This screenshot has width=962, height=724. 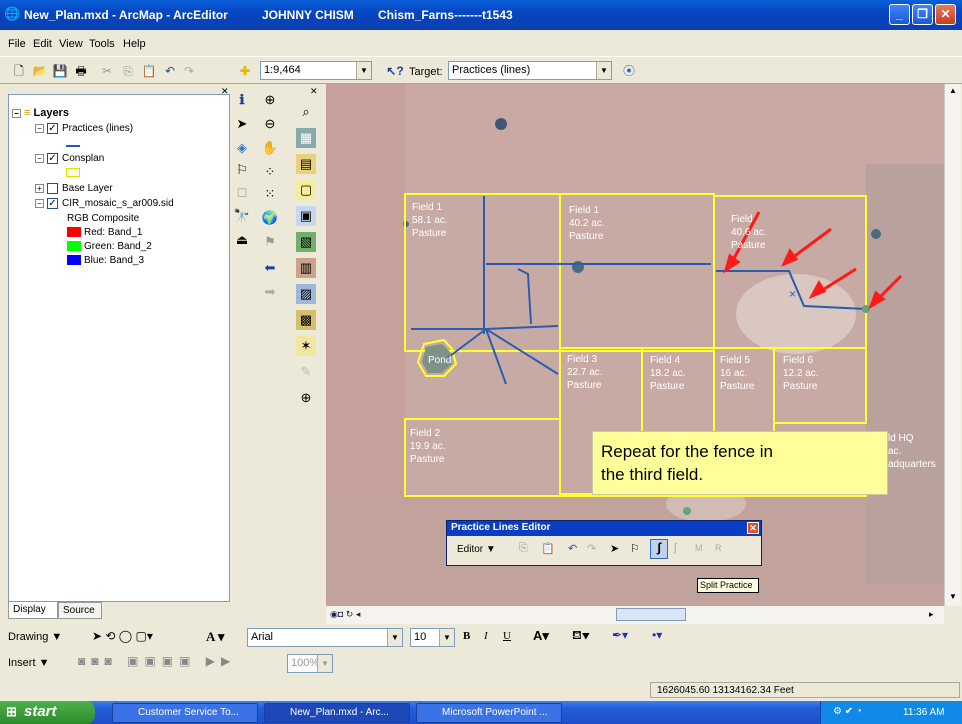 What do you see at coordinates (122, 636) in the screenshot?
I see `select-elements-icon: ➤ ⟲ ◯ ▢▾` at bounding box center [122, 636].